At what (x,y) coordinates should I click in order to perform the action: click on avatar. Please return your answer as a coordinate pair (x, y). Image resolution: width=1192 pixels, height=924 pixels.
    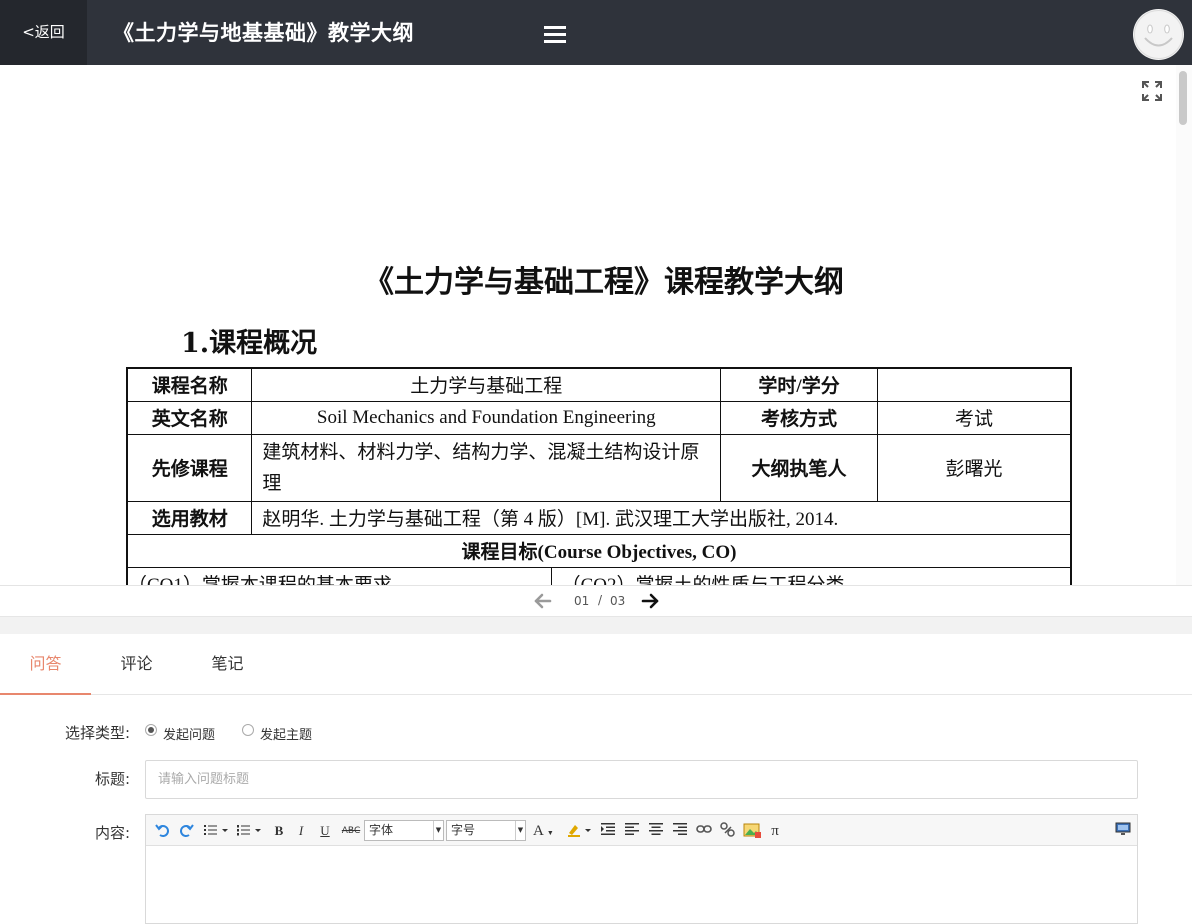
    Looking at the image, I should click on (1158, 34).